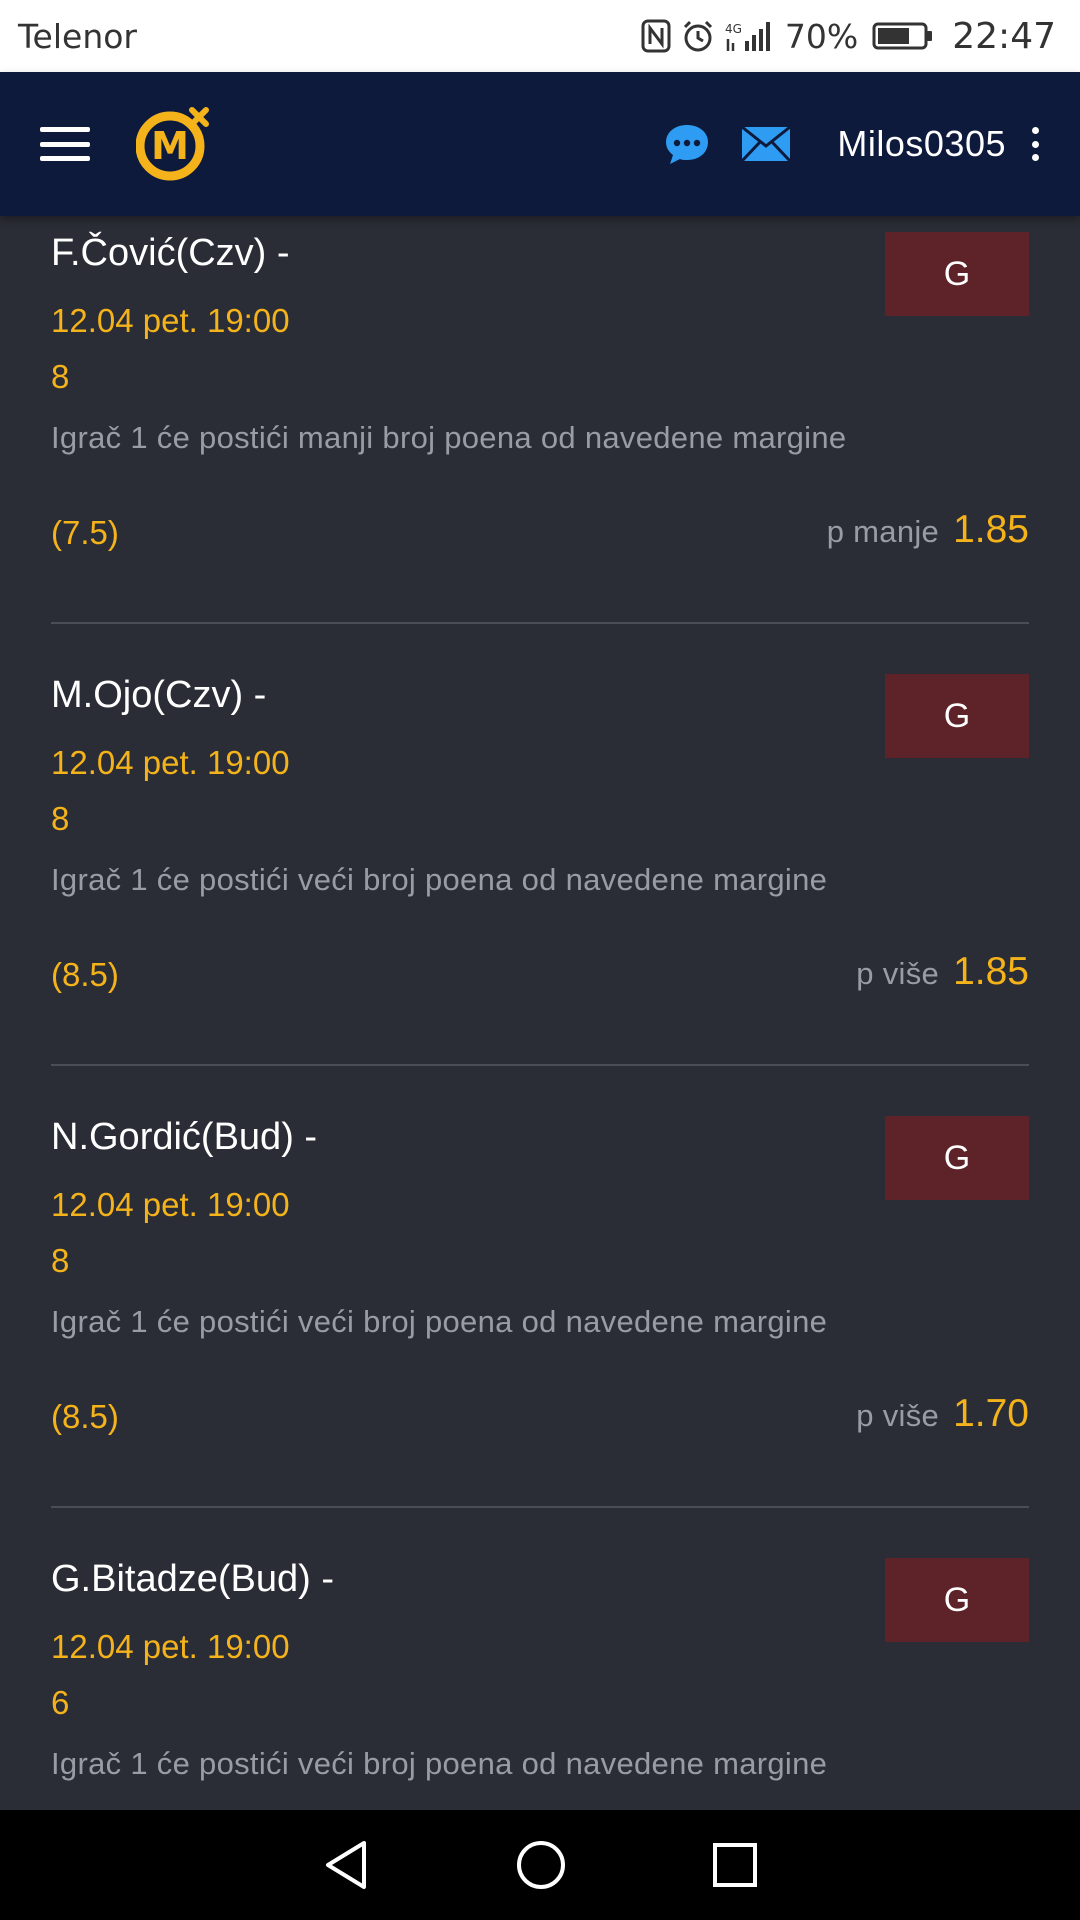 The height and width of the screenshot is (1920, 1080). What do you see at coordinates (540, 36) in the screenshot?
I see `status-bar: Telenor 4G 70% 22:47` at bounding box center [540, 36].